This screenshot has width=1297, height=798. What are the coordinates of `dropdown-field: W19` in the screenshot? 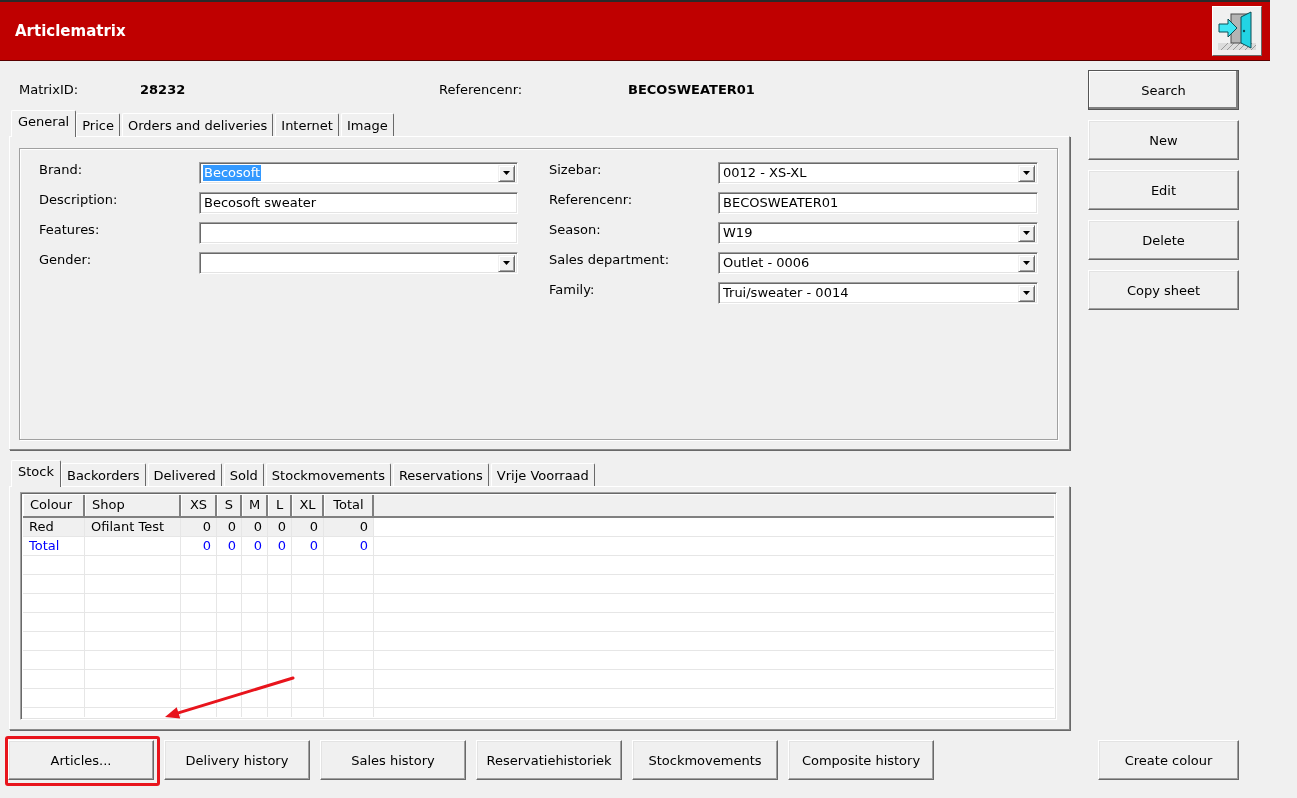 It's located at (878, 233).